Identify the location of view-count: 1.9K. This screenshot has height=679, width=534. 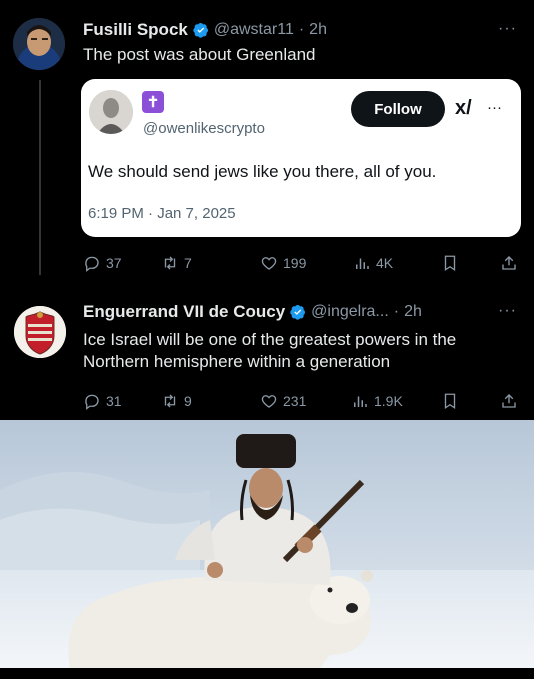
(388, 401).